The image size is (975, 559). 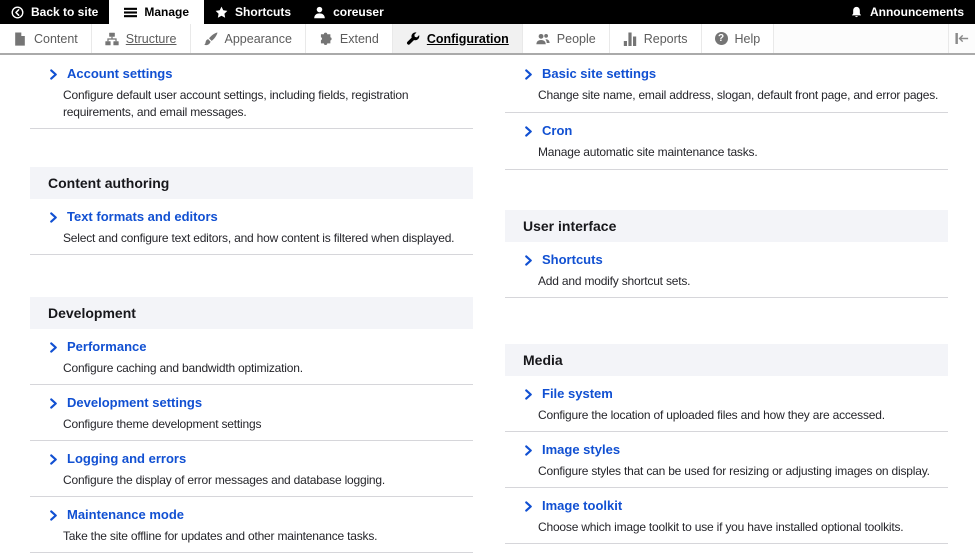 I want to click on shortcuts-button: Shortcuts, so click(x=253, y=12).